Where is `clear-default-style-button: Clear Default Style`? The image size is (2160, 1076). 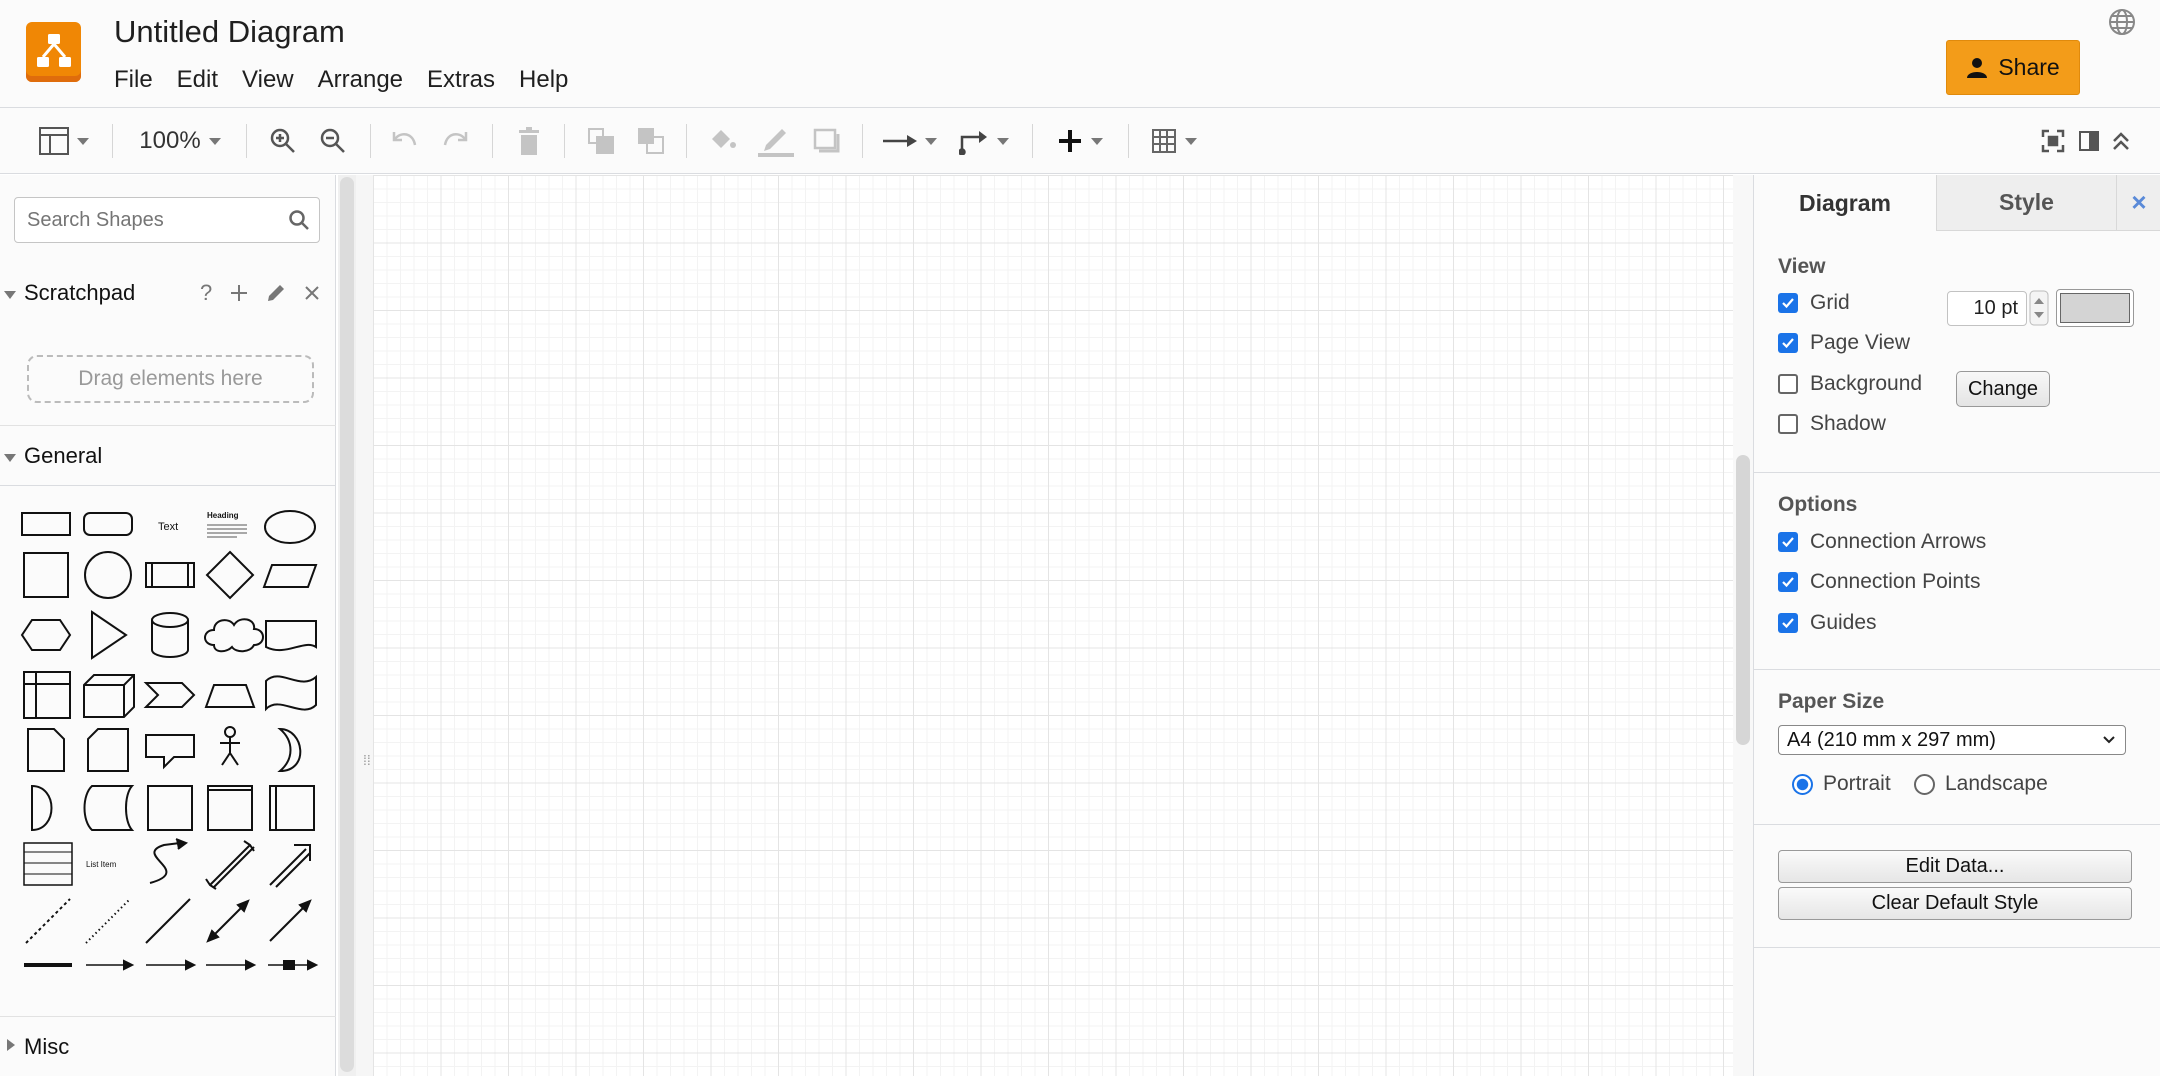 clear-default-style-button: Clear Default Style is located at coordinates (1955, 903).